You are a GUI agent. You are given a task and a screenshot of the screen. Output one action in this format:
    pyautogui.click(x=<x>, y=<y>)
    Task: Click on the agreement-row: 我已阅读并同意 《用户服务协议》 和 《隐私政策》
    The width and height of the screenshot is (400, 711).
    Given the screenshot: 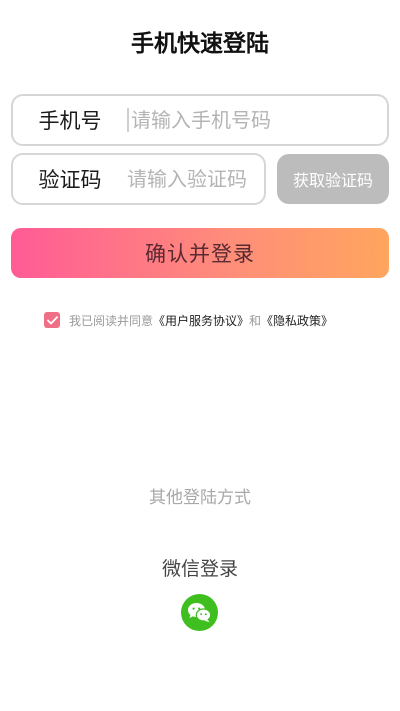 What is the action you would take?
    pyautogui.click(x=188, y=320)
    